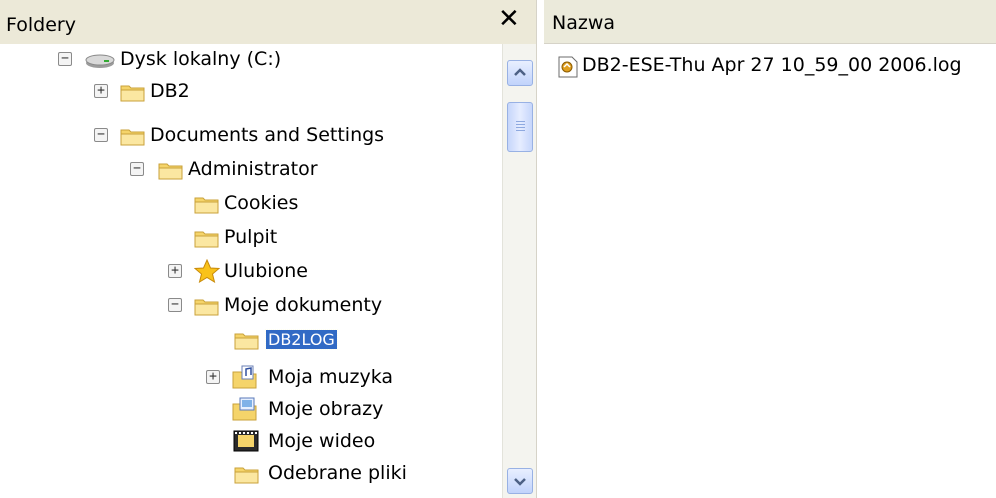 The height and width of the screenshot is (498, 996). I want to click on scroll-up-button, so click(520, 73).